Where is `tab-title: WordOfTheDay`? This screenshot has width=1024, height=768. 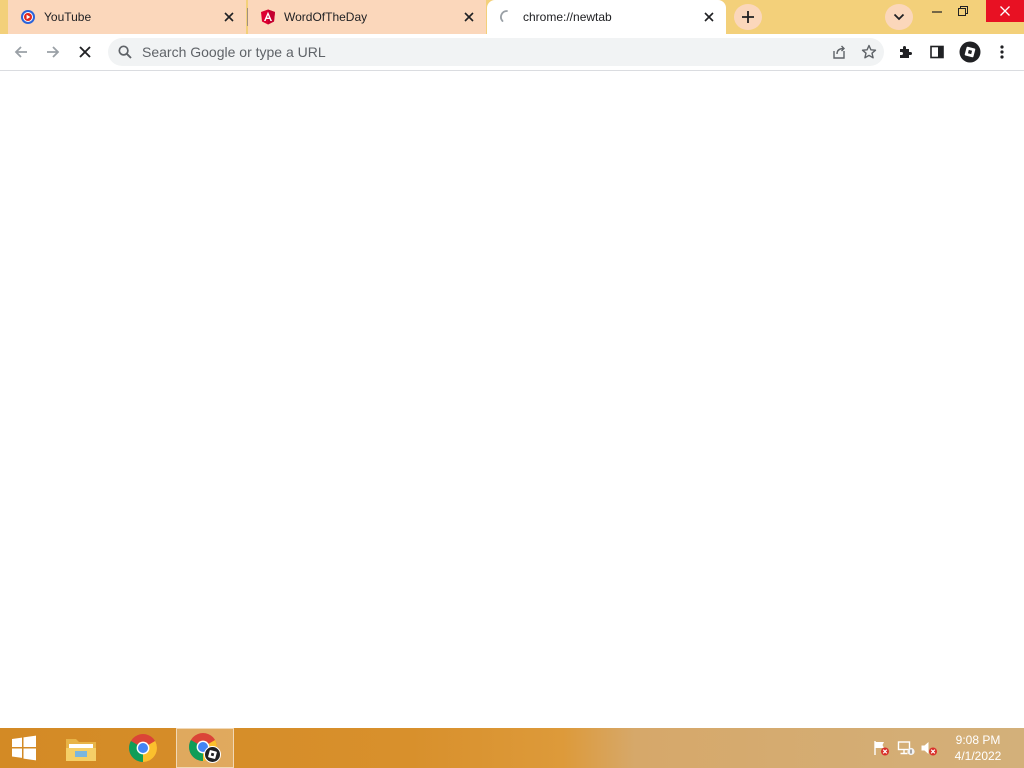
tab-title: WordOfTheDay is located at coordinates (326, 17).